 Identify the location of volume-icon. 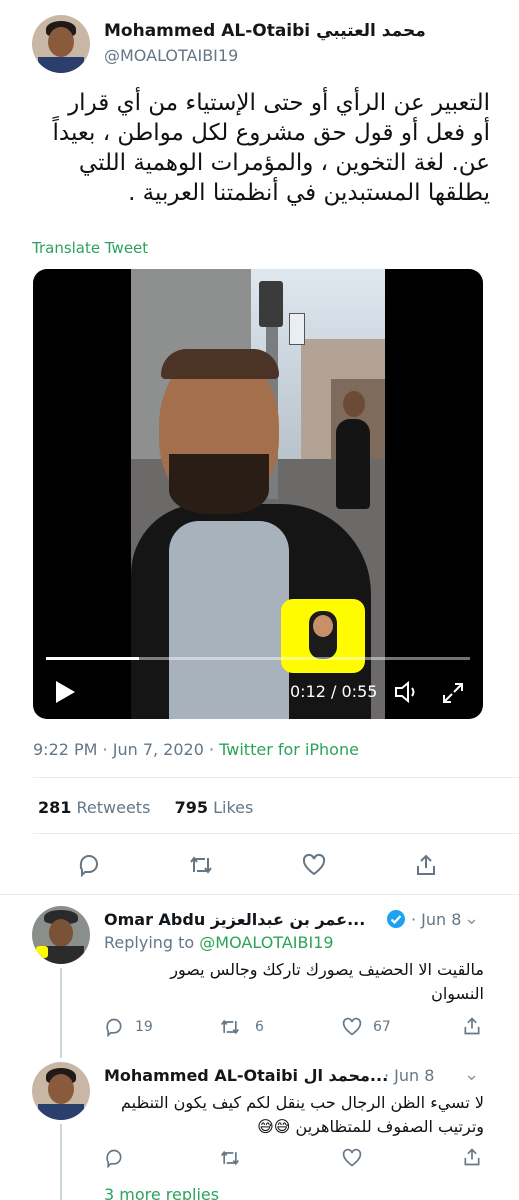
(407, 692).